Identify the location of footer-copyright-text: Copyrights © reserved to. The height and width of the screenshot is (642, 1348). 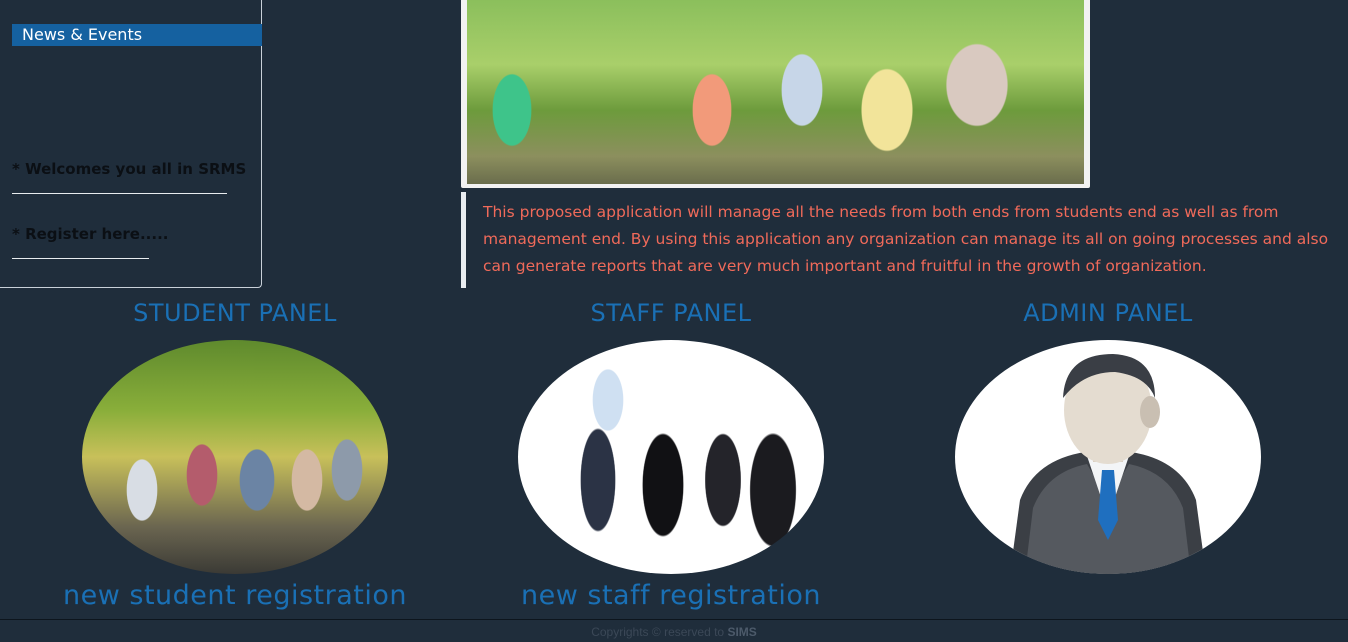
(659, 632).